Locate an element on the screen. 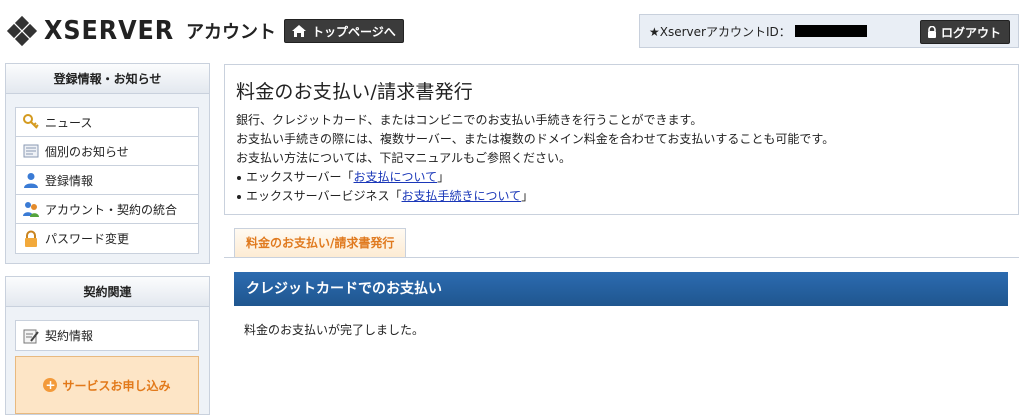 Image resolution: width=1025 pixels, height=415 pixels. intro-text-1: 銀行、クレジットカード、またはコンビニでのお支払い手続きを行うことができます。 is located at coordinates (469, 120).